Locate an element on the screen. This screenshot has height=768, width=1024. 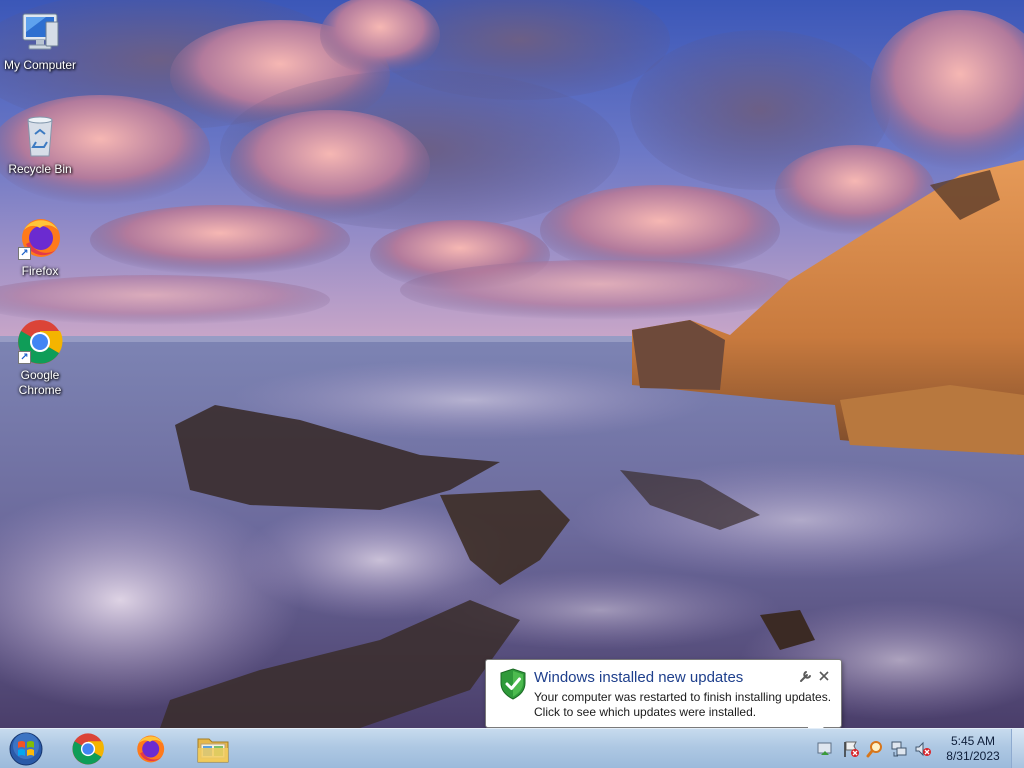
computer-icon is located at coordinates (40, 32).